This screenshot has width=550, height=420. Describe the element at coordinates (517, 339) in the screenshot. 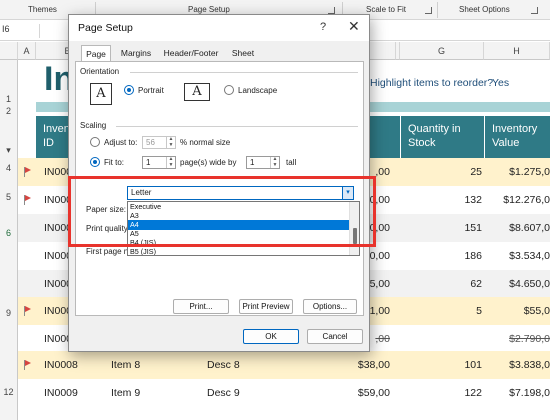

I see `cell-value: $2.790,0` at that location.